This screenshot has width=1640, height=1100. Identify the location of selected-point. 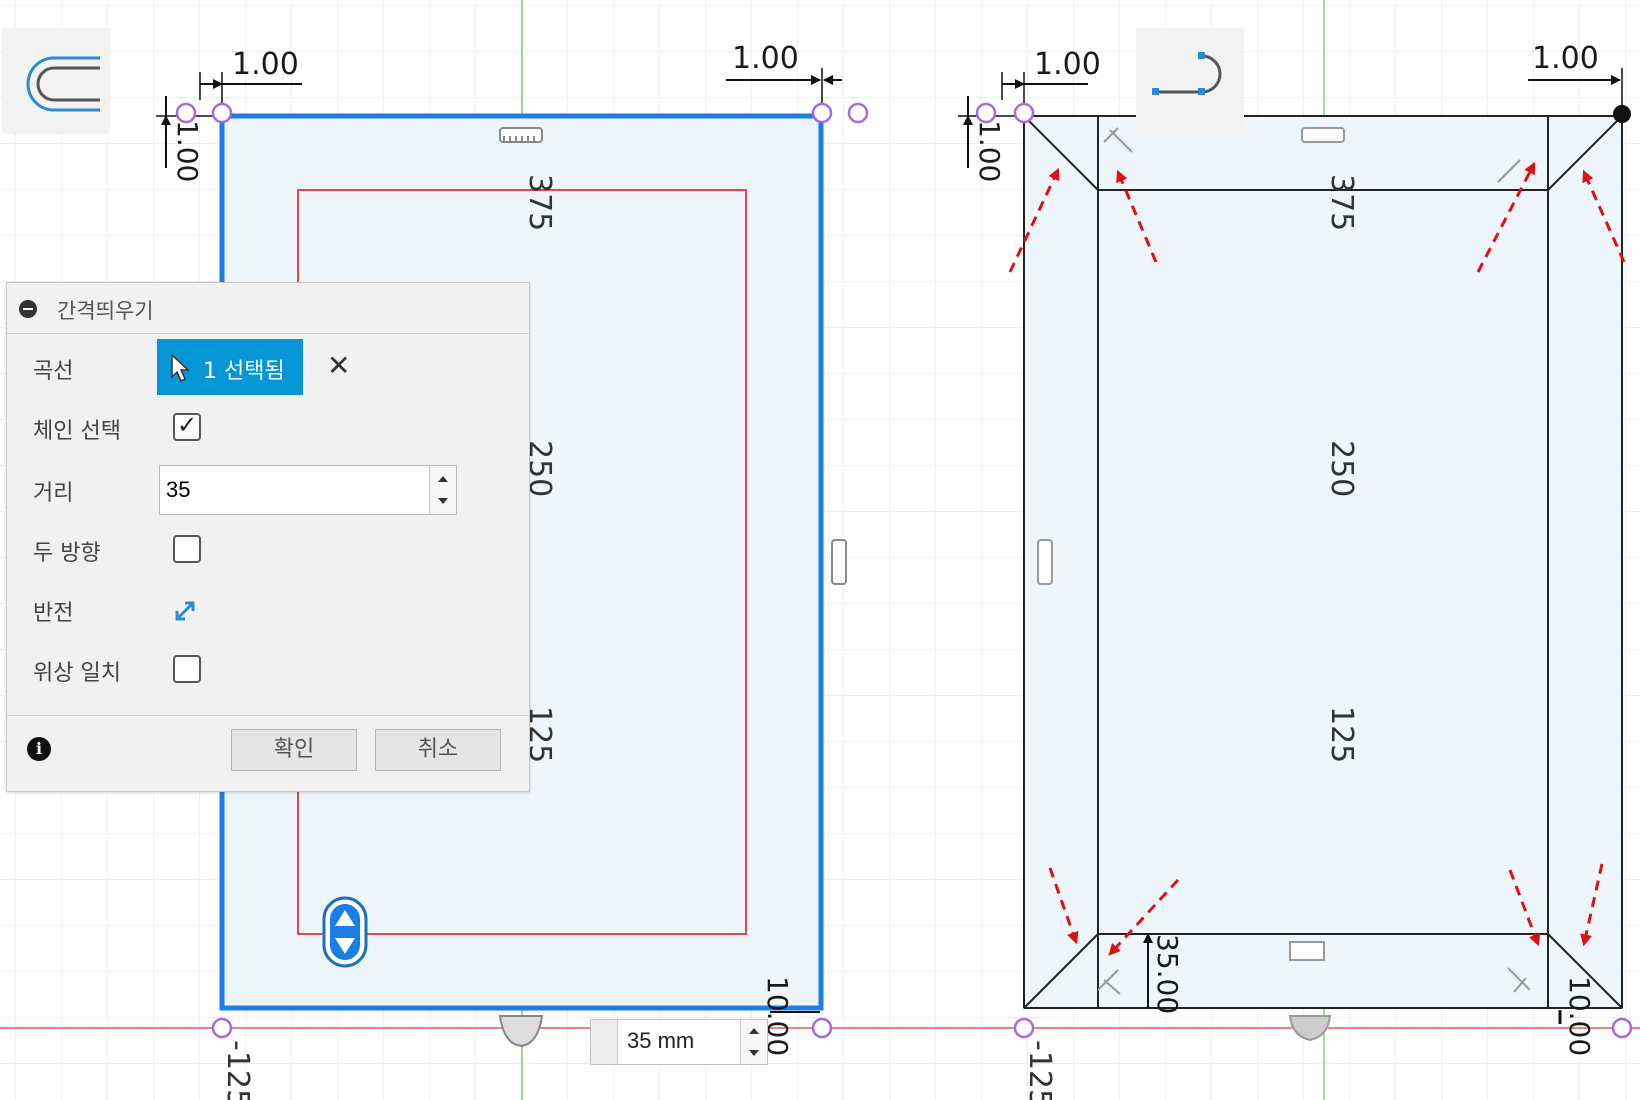
(1622, 114).